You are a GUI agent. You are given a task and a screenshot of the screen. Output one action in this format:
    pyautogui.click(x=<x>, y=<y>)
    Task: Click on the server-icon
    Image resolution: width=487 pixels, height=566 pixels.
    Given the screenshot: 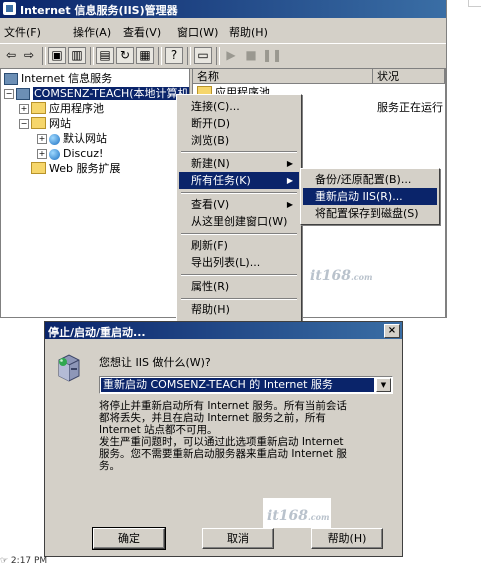 What is the action you would take?
    pyautogui.click(x=69, y=368)
    